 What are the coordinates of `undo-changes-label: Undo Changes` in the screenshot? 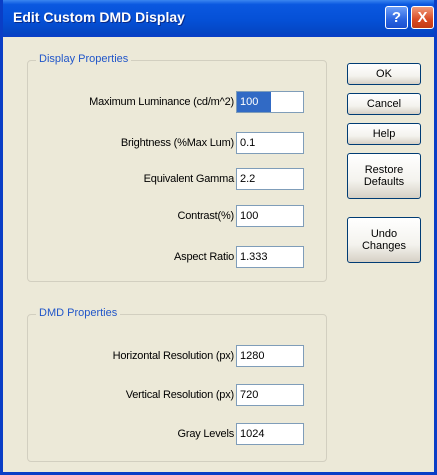 It's located at (384, 240).